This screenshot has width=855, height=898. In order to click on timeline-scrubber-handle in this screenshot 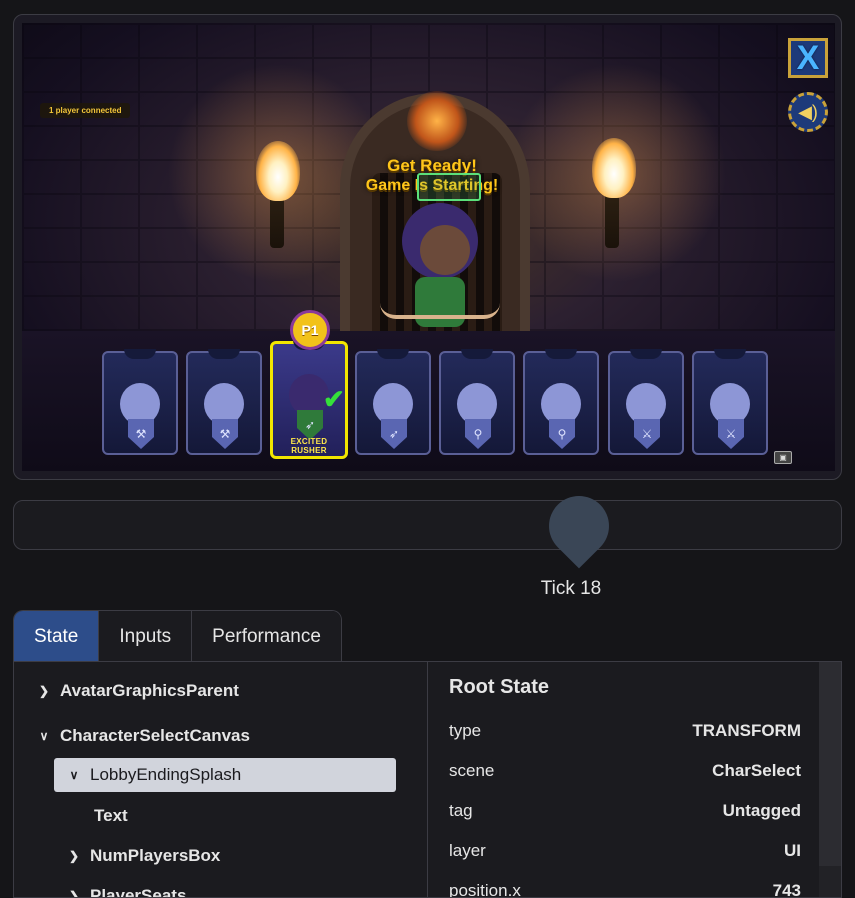, I will do `click(579, 526)`.